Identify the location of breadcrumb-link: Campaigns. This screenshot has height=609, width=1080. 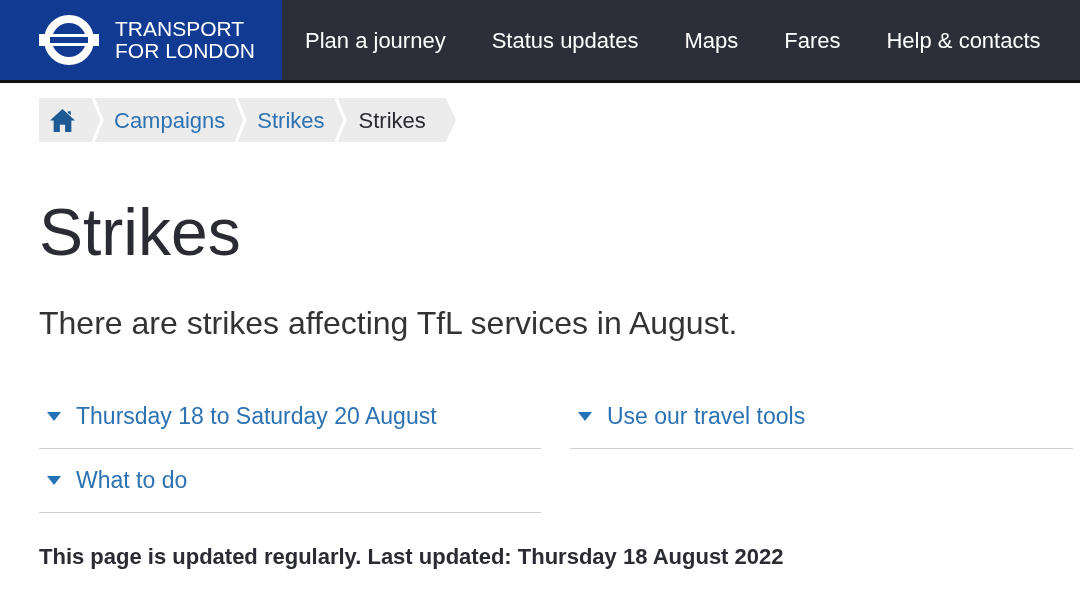
(170, 120).